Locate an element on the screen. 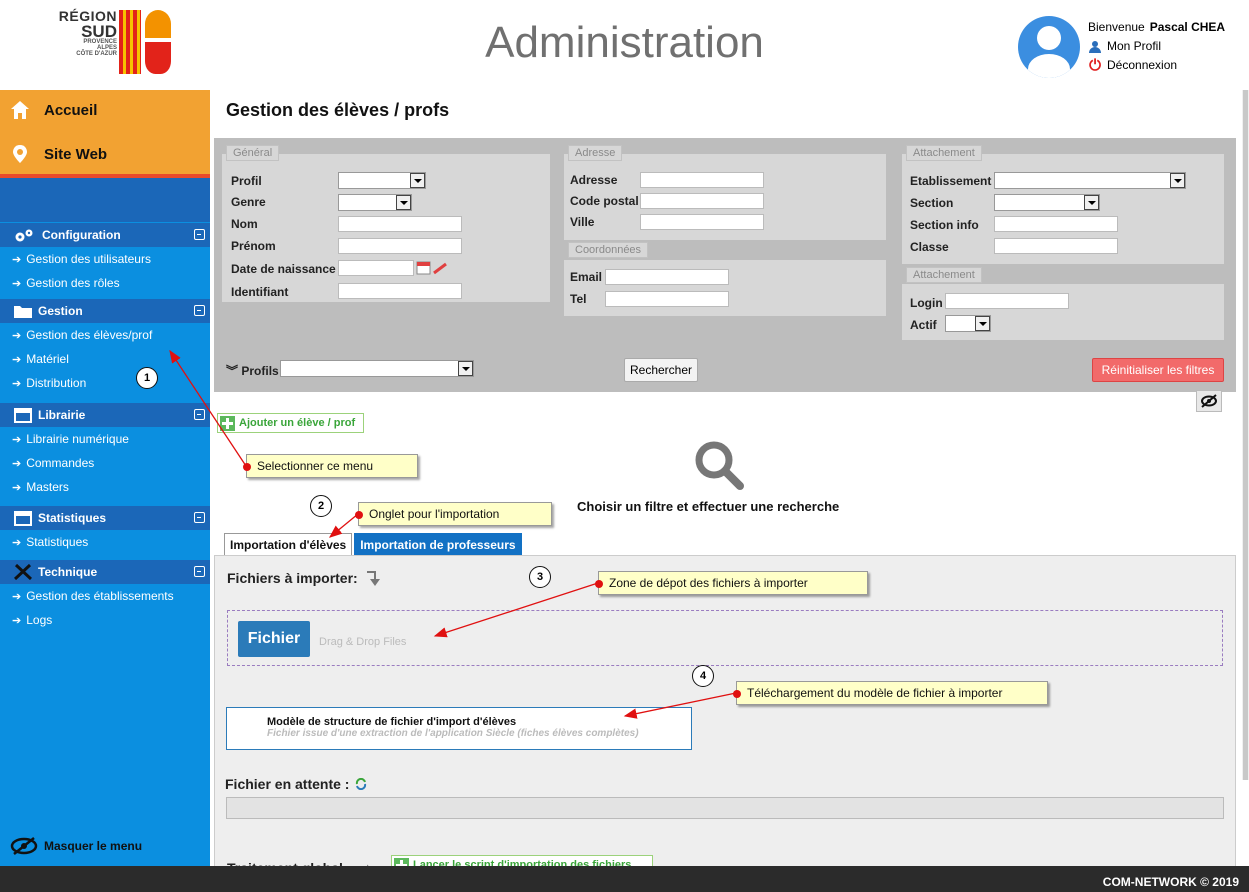 The height and width of the screenshot is (892, 1249). file-select-button: Fichier is located at coordinates (274, 639).